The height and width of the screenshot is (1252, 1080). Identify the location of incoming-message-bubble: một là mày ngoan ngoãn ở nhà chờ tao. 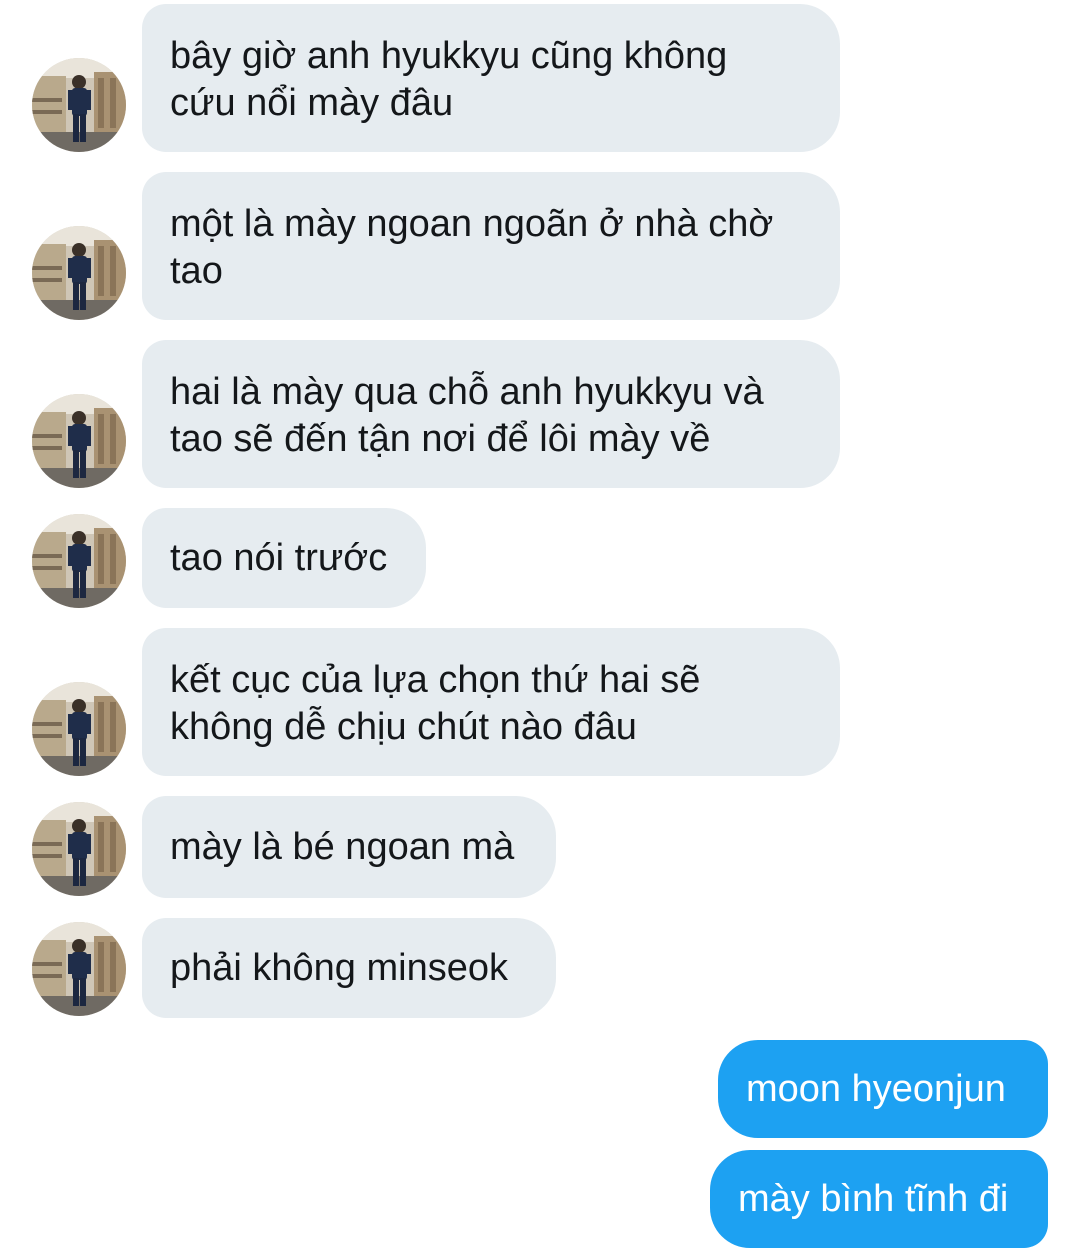
(491, 246).